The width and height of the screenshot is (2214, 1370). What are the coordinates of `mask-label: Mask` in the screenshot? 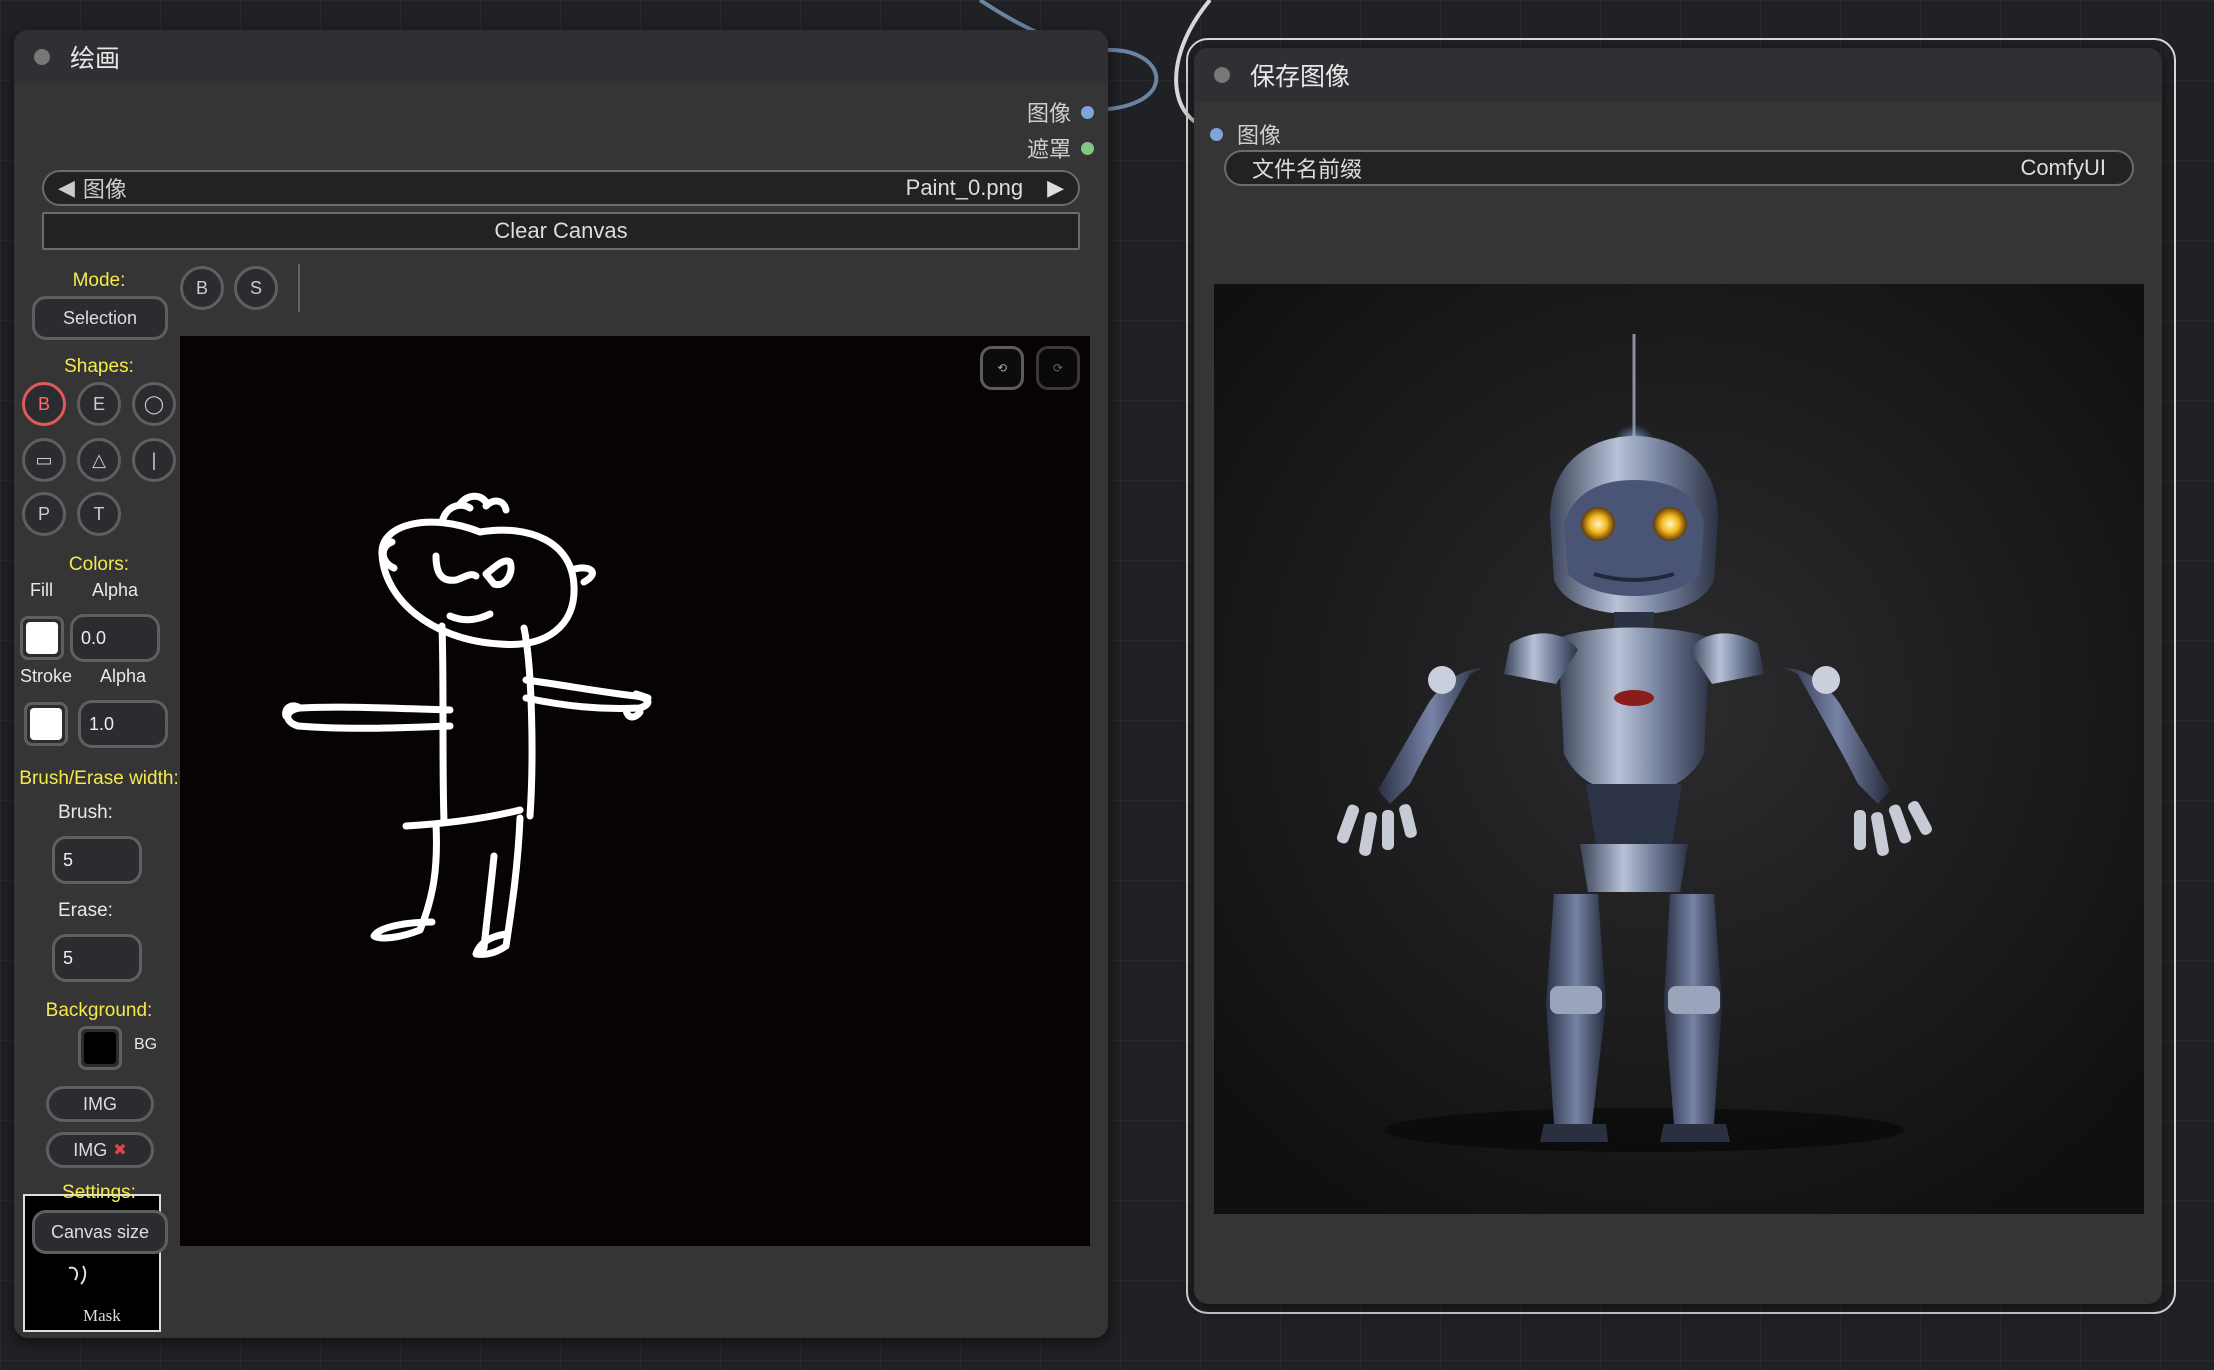 It's located at (102, 1315).